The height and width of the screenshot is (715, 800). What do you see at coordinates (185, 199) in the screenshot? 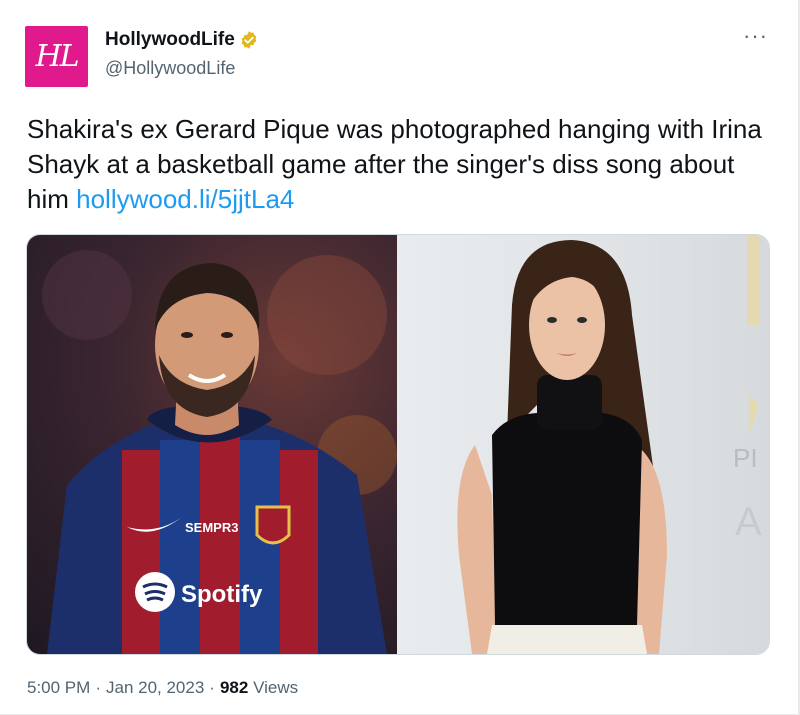
I see `tweet-link: hollywood.li/5jjtLa4` at bounding box center [185, 199].